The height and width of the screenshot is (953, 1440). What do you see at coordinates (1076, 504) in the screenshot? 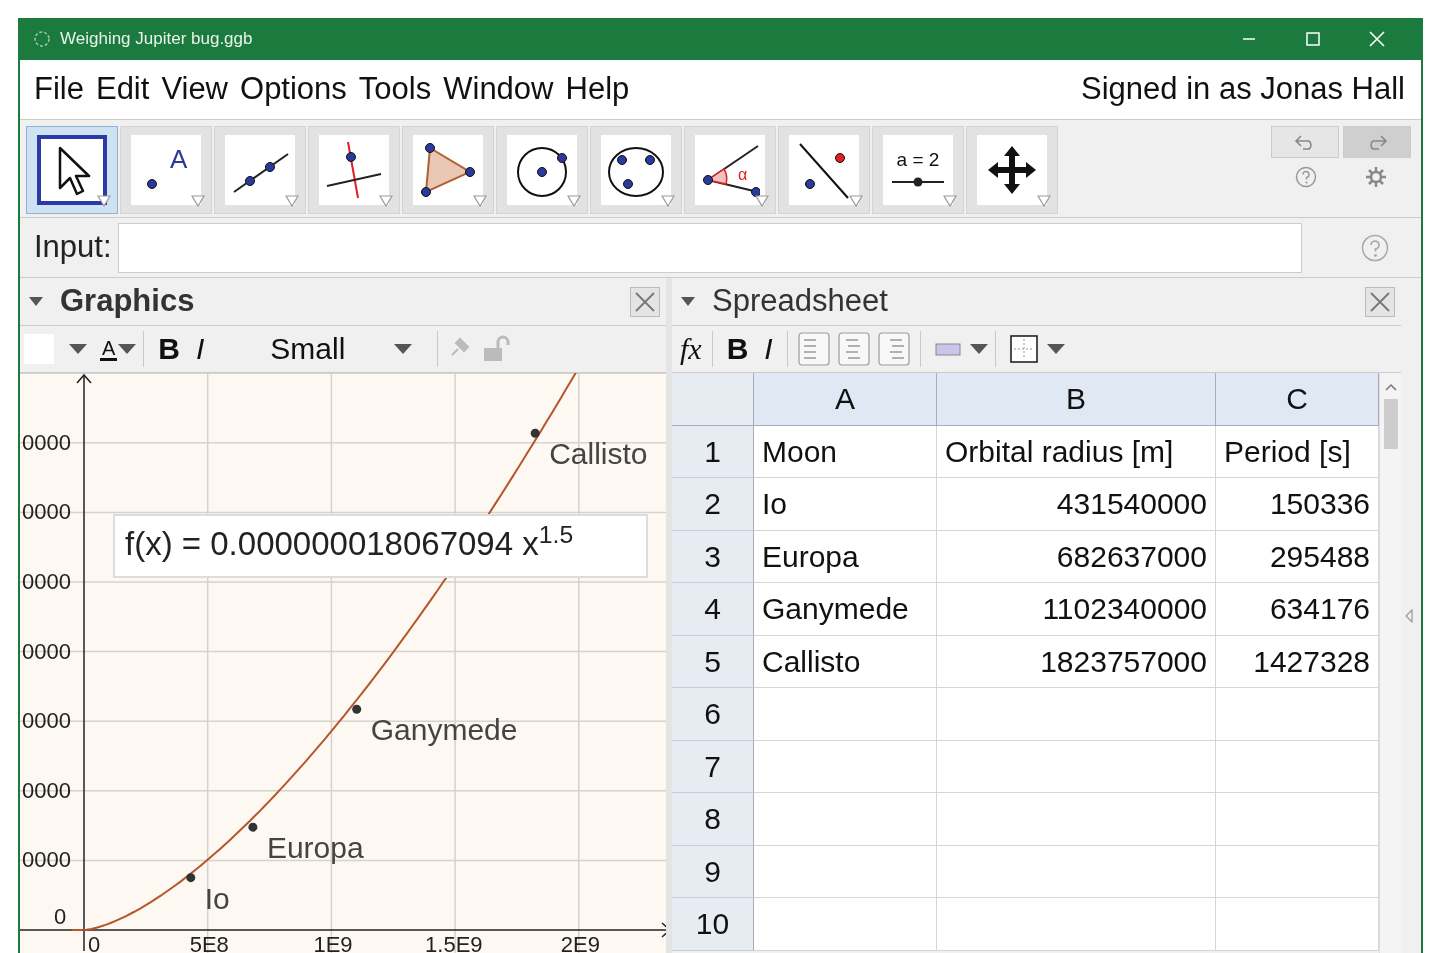
I see `table-cell: 431540000` at bounding box center [1076, 504].